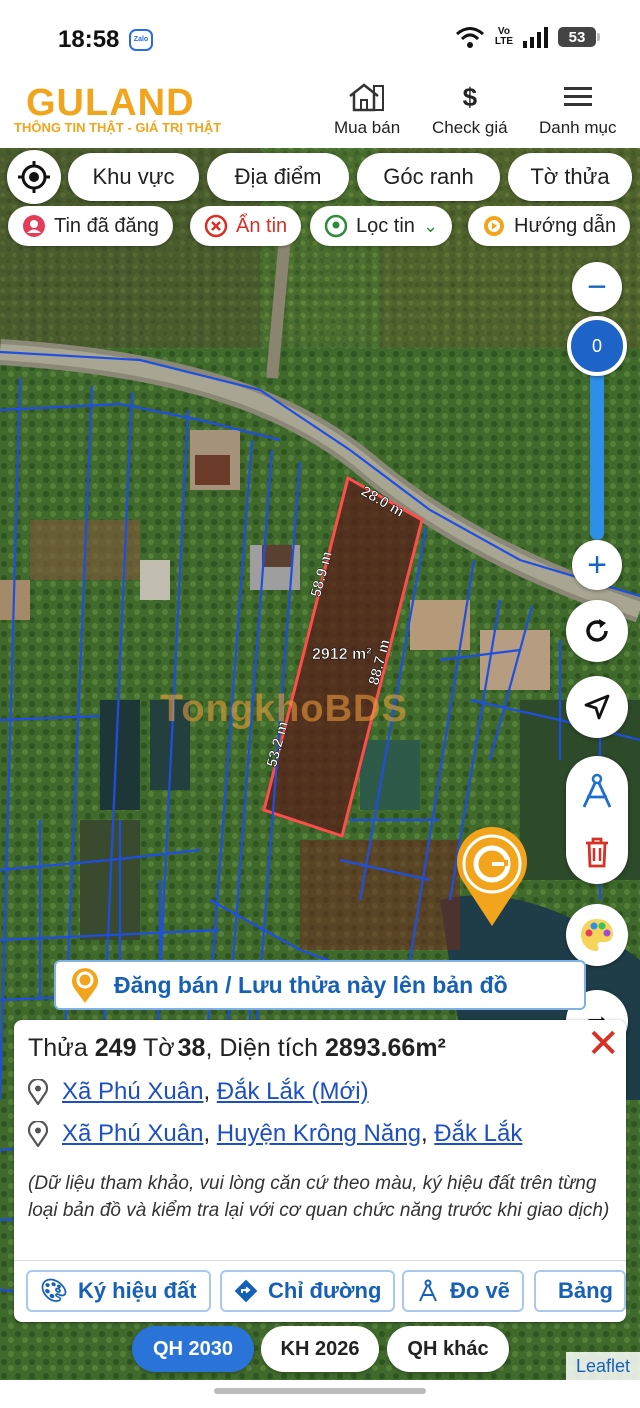 Image resolution: width=640 pixels, height=1408 pixels. I want to click on filter-goc-ranh: Góc ranh, so click(428, 177).